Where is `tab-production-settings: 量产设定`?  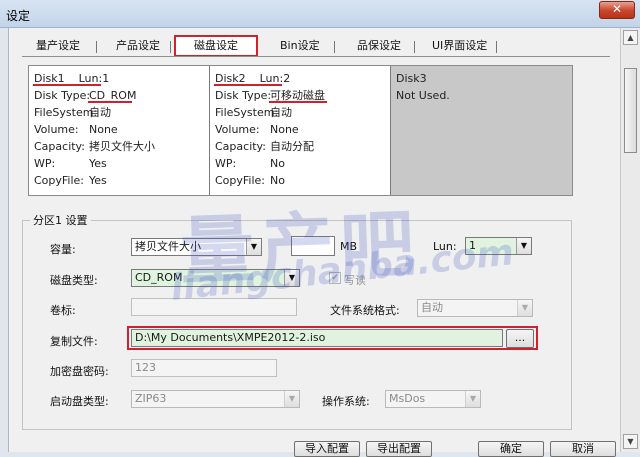
tab-production-settings: 量产设定 is located at coordinates (58, 47).